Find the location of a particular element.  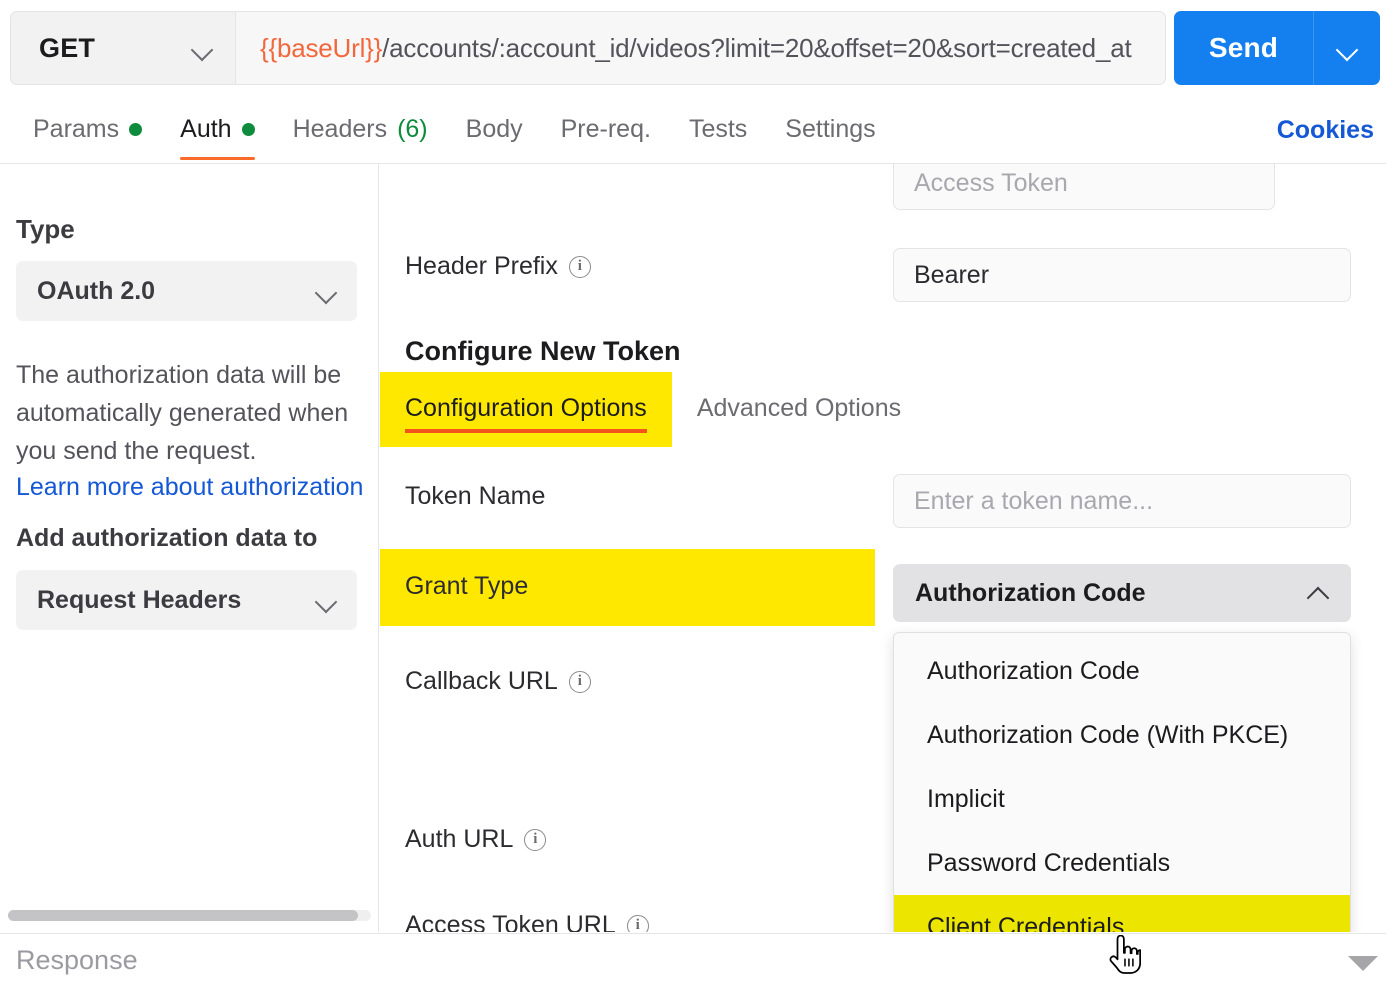

auth-type-value: OAuth 2.0 is located at coordinates (96, 290).